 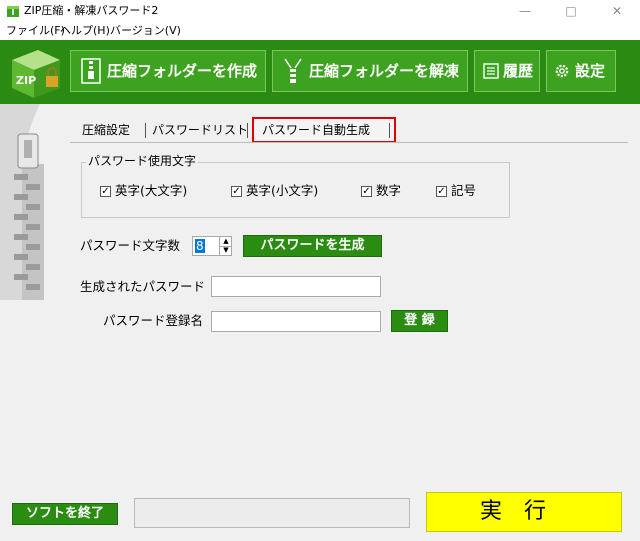 I want to click on generate-password-button: パスワードを生成, so click(x=312, y=246).